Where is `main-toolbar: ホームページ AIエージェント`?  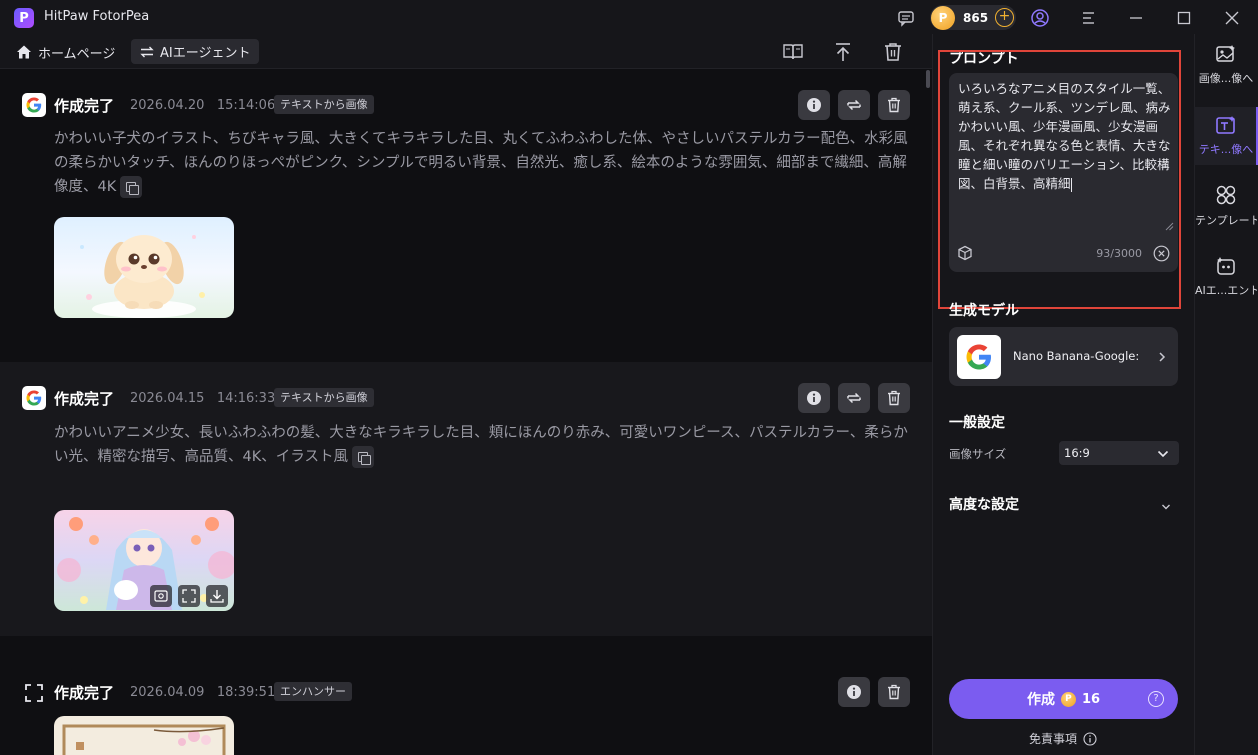 main-toolbar: ホームページ AIエージェント is located at coordinates (466, 51).